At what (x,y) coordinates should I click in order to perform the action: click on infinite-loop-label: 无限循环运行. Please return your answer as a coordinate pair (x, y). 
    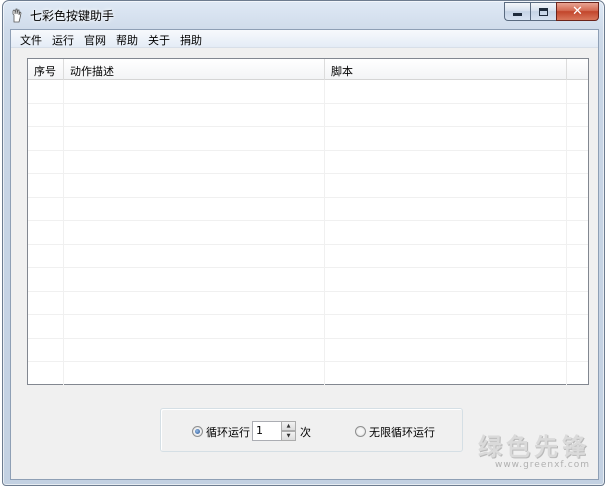
    Looking at the image, I should click on (402, 432).